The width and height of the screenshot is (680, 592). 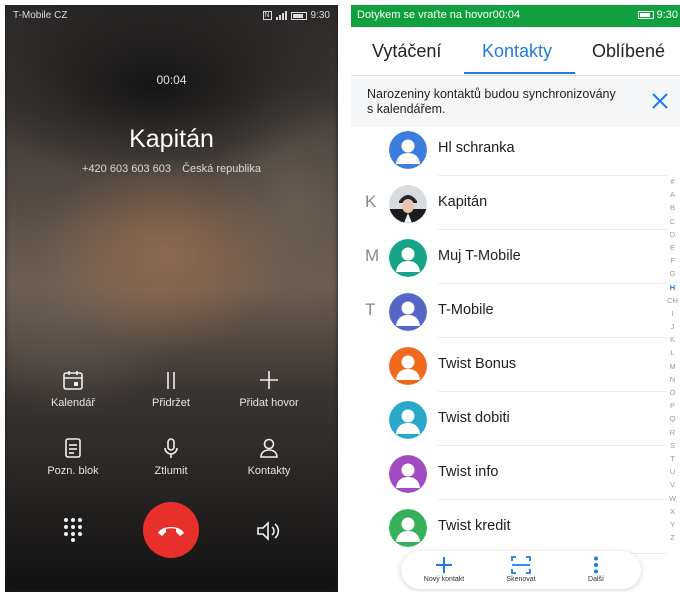 What do you see at coordinates (171, 139) in the screenshot?
I see `caller-name: Kapitán` at bounding box center [171, 139].